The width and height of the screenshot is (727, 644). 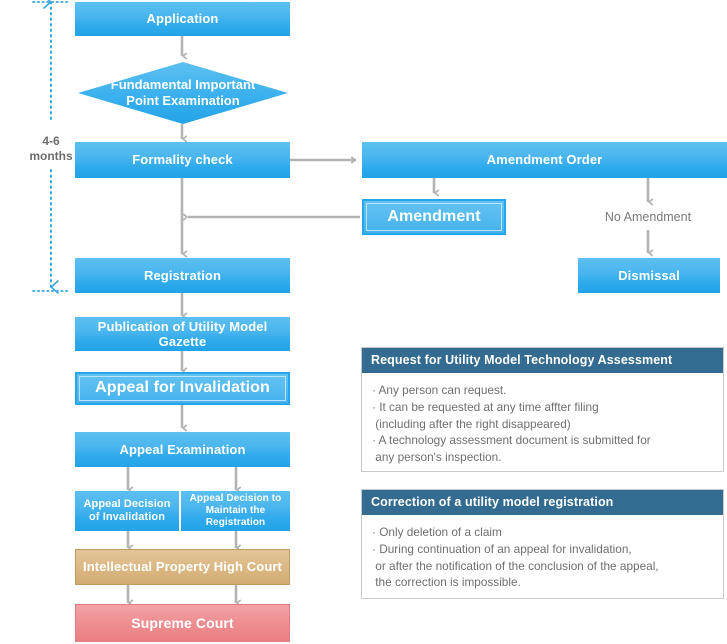 I want to click on panel-1-line-1: · Any person can request., so click(x=439, y=390).